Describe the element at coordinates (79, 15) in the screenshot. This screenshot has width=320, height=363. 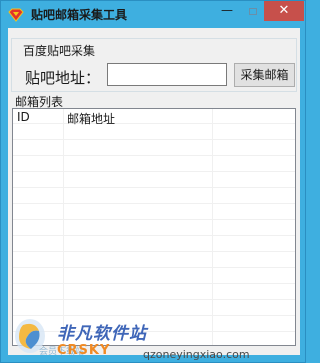
I see `window-title: 贴吧邮箱采集工具` at that location.